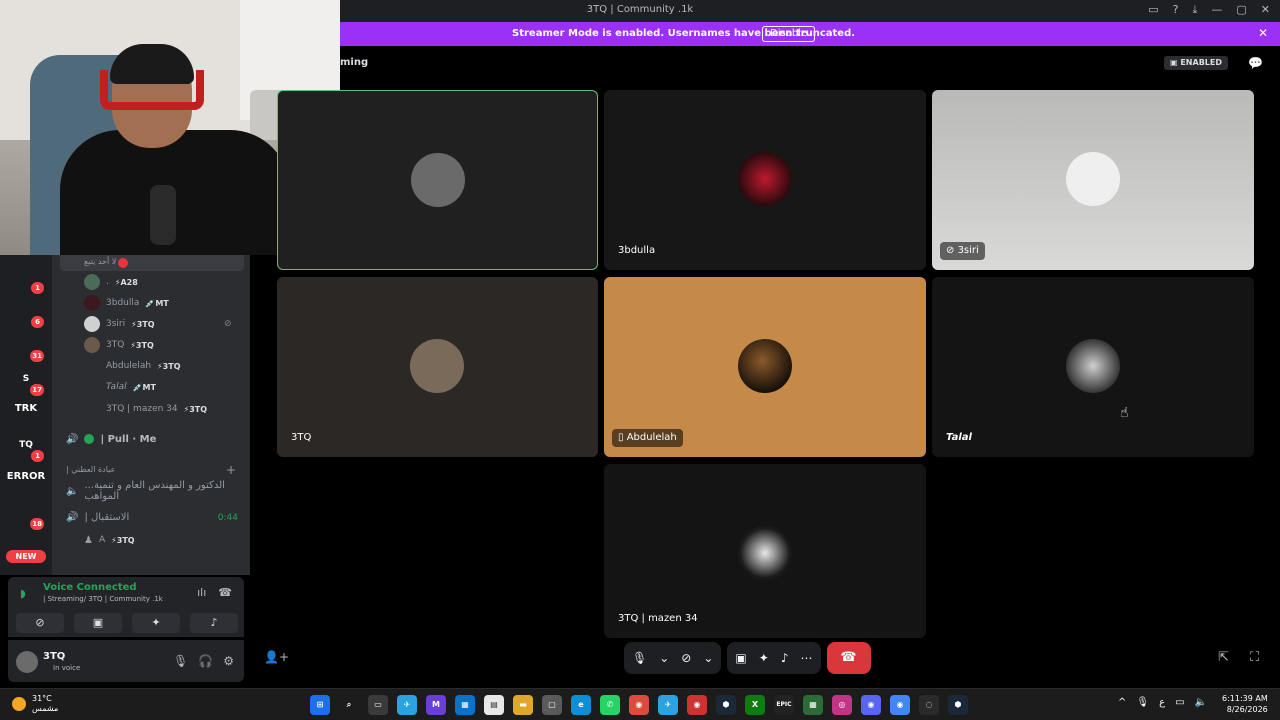 This screenshot has width=1280, height=720. I want to click on voice-user: Talal 💉MT, so click(120, 387).